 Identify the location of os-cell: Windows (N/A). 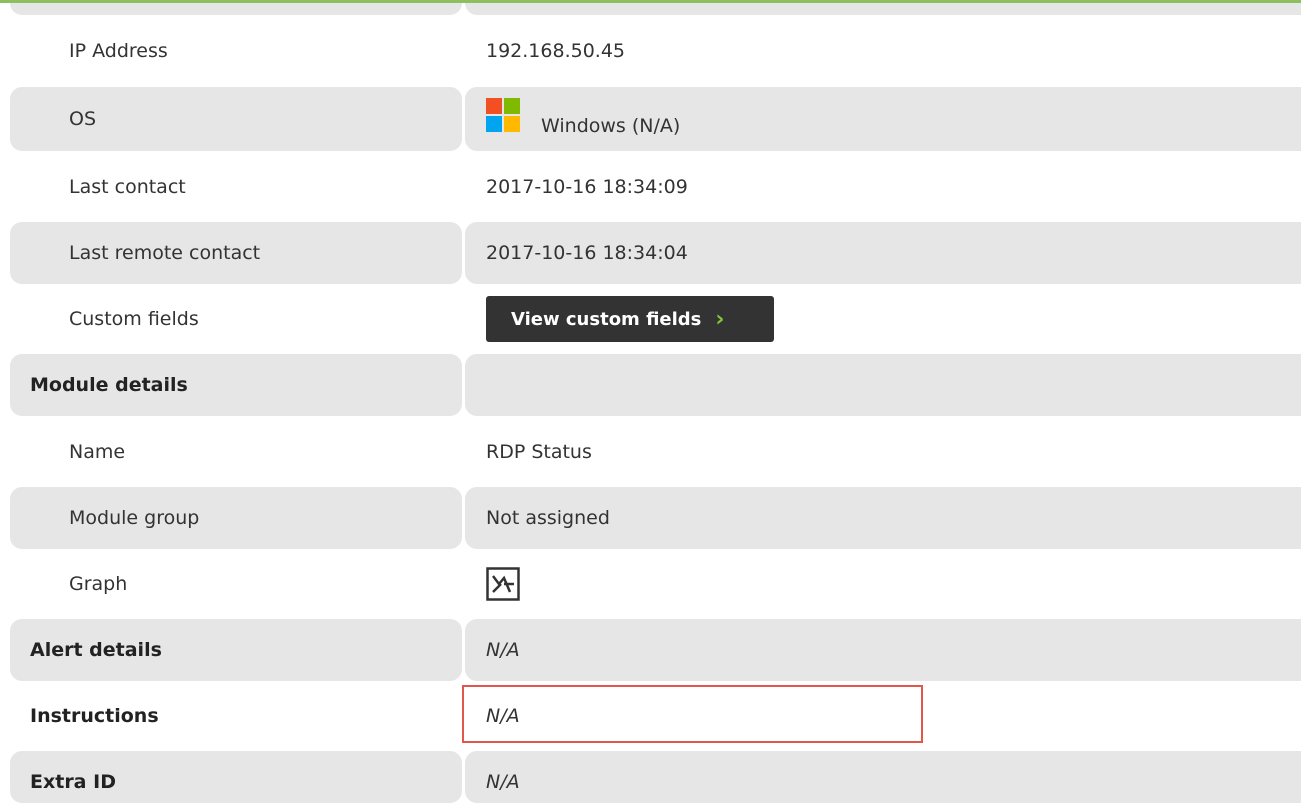
(883, 119).